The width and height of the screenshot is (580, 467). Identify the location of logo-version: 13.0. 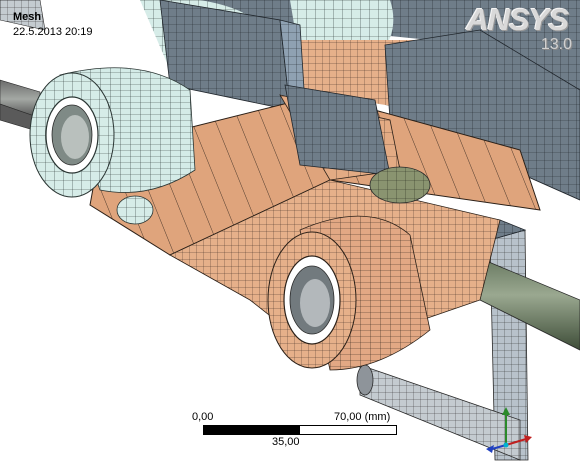
(556, 44).